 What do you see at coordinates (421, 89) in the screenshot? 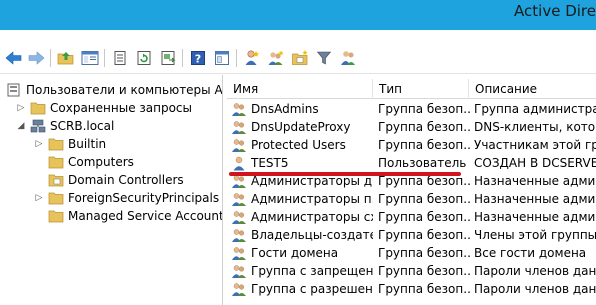
I see `column-header-type: Тип` at bounding box center [421, 89].